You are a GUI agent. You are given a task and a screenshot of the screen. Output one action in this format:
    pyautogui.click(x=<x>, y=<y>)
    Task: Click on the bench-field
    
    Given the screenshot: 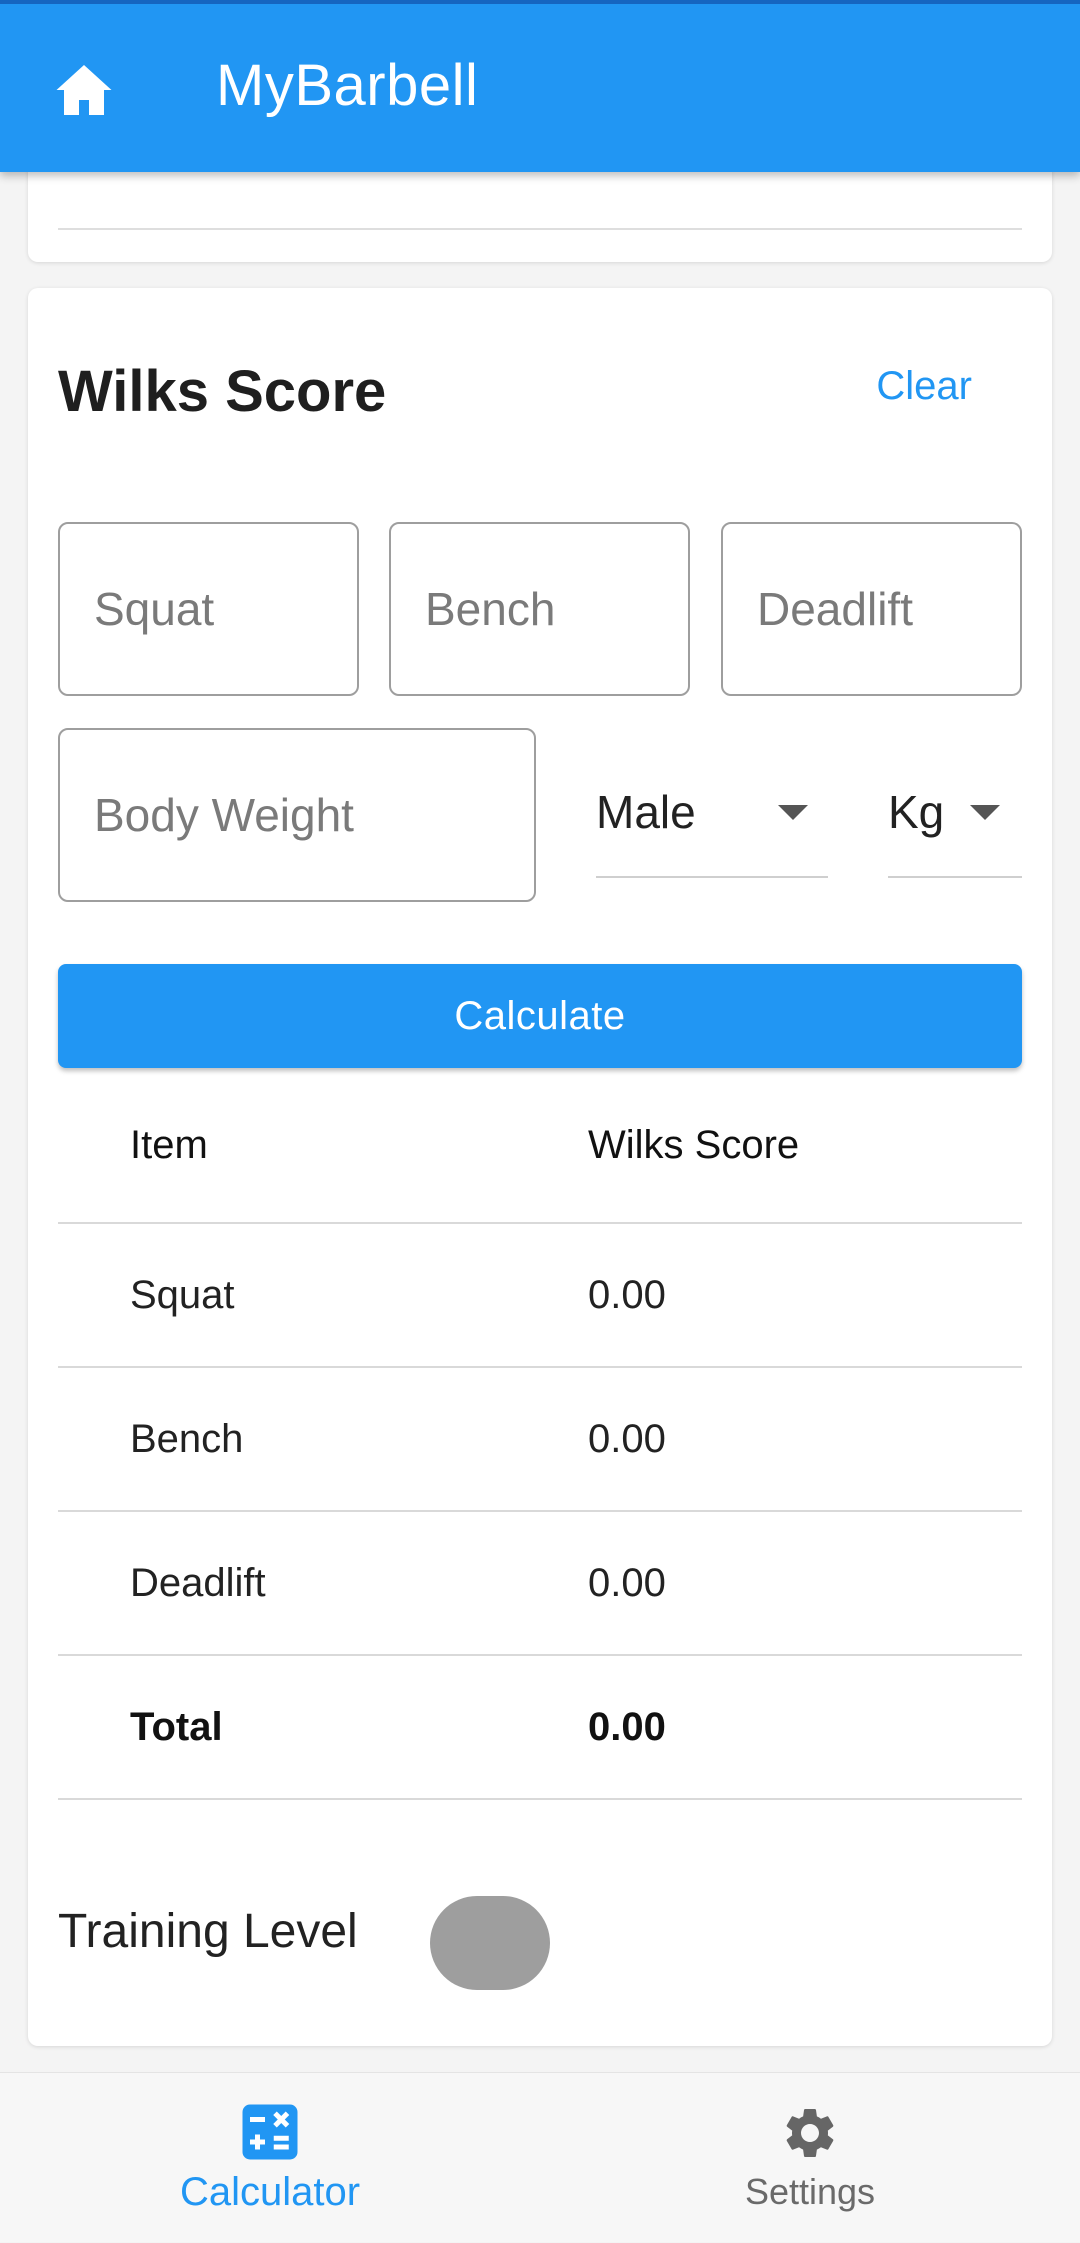 What is the action you would take?
    pyautogui.click(x=539, y=609)
    